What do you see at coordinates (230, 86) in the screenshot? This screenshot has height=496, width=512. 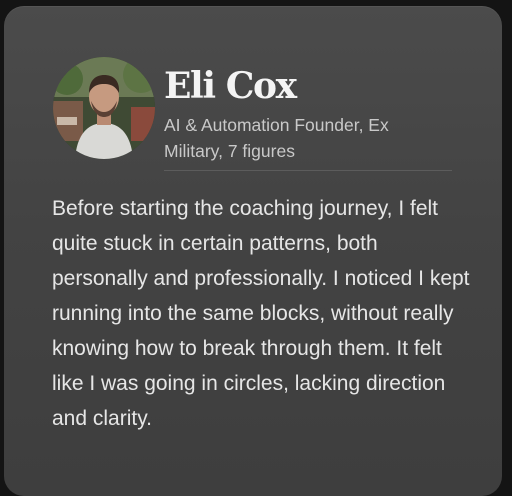 I see `person-name: Eli Cox` at bounding box center [230, 86].